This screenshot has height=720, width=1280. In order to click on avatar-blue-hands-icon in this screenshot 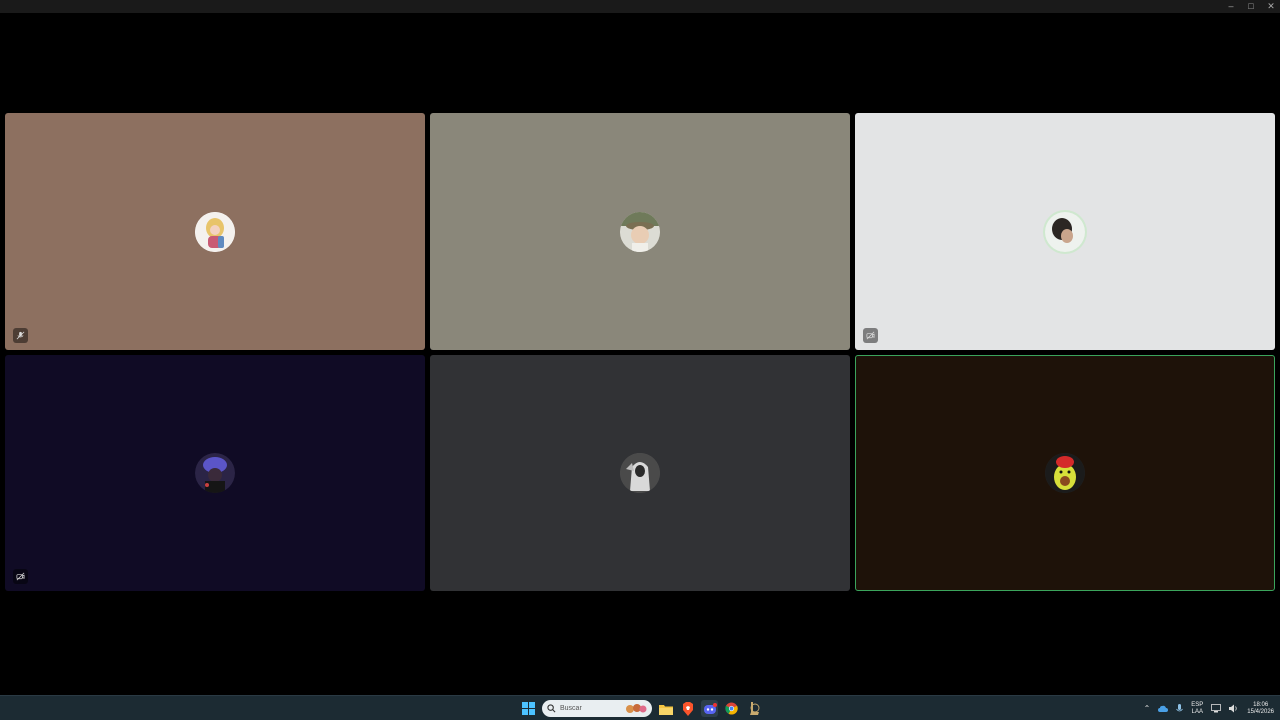, I will do `click(215, 473)`.